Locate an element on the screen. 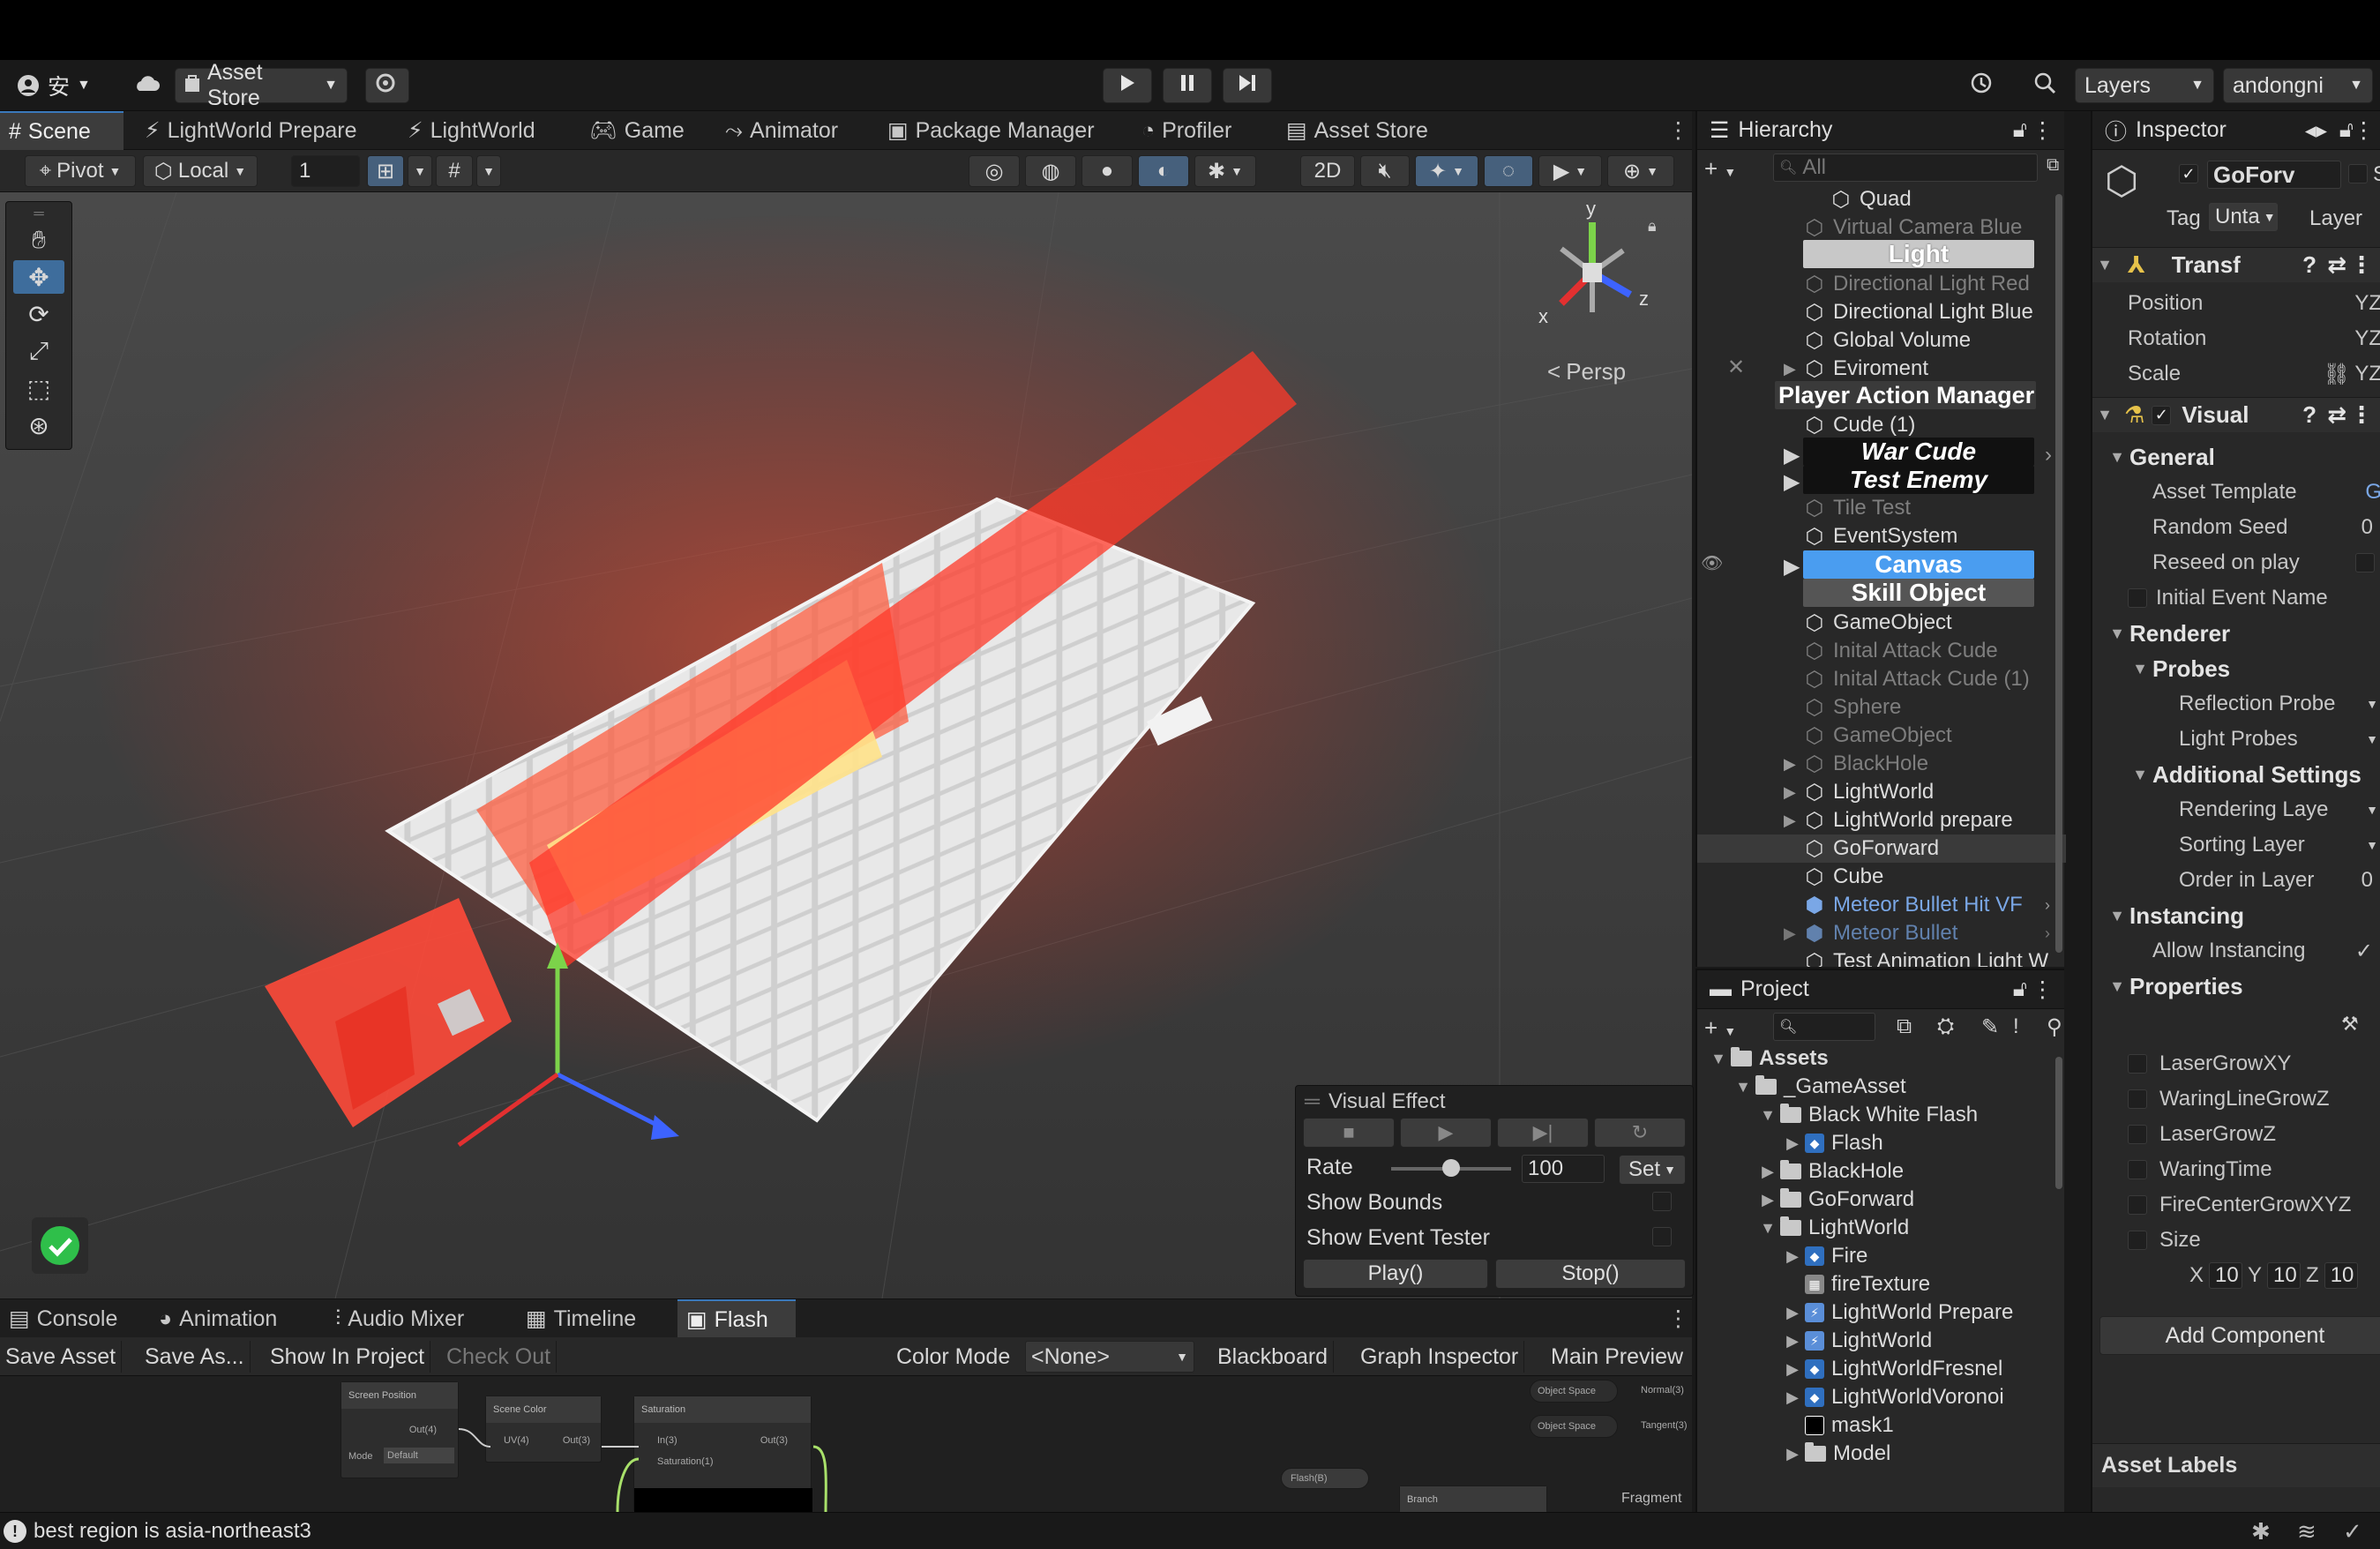 This screenshot has height=1549, width=2380. project-tab: ▬ Project 🔓︎ ⋮ is located at coordinates (1881, 989).